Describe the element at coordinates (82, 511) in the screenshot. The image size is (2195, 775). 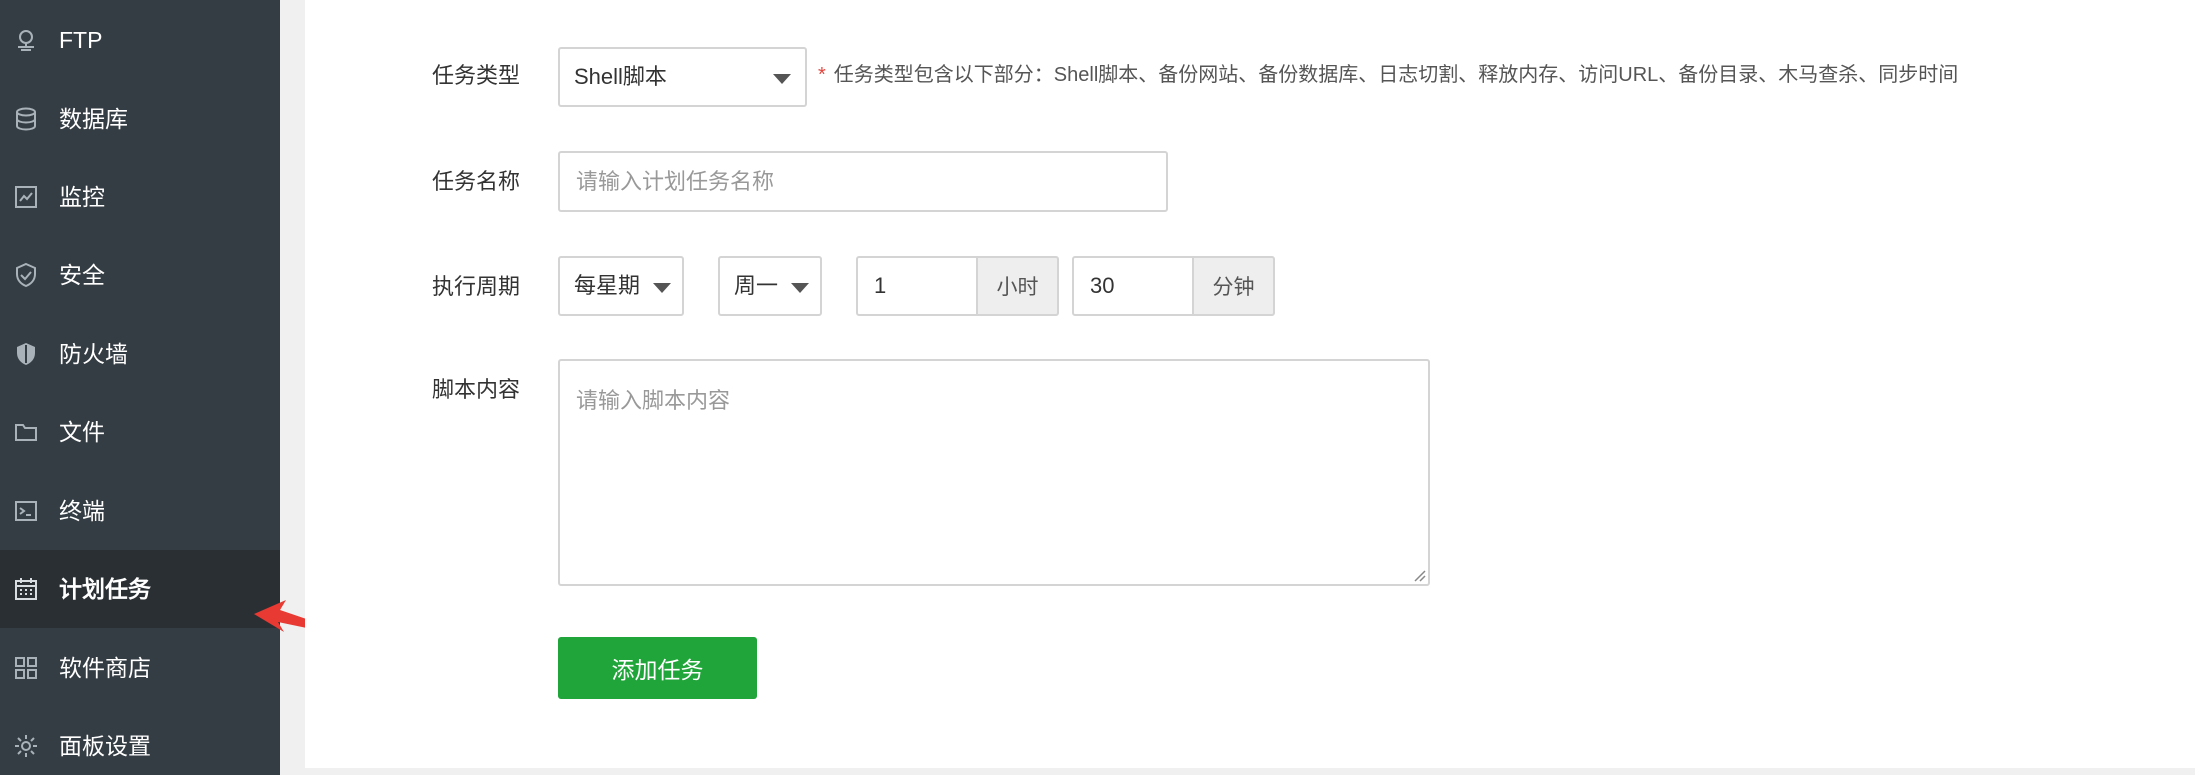
I see `sidebar-item-label: 终端` at that location.